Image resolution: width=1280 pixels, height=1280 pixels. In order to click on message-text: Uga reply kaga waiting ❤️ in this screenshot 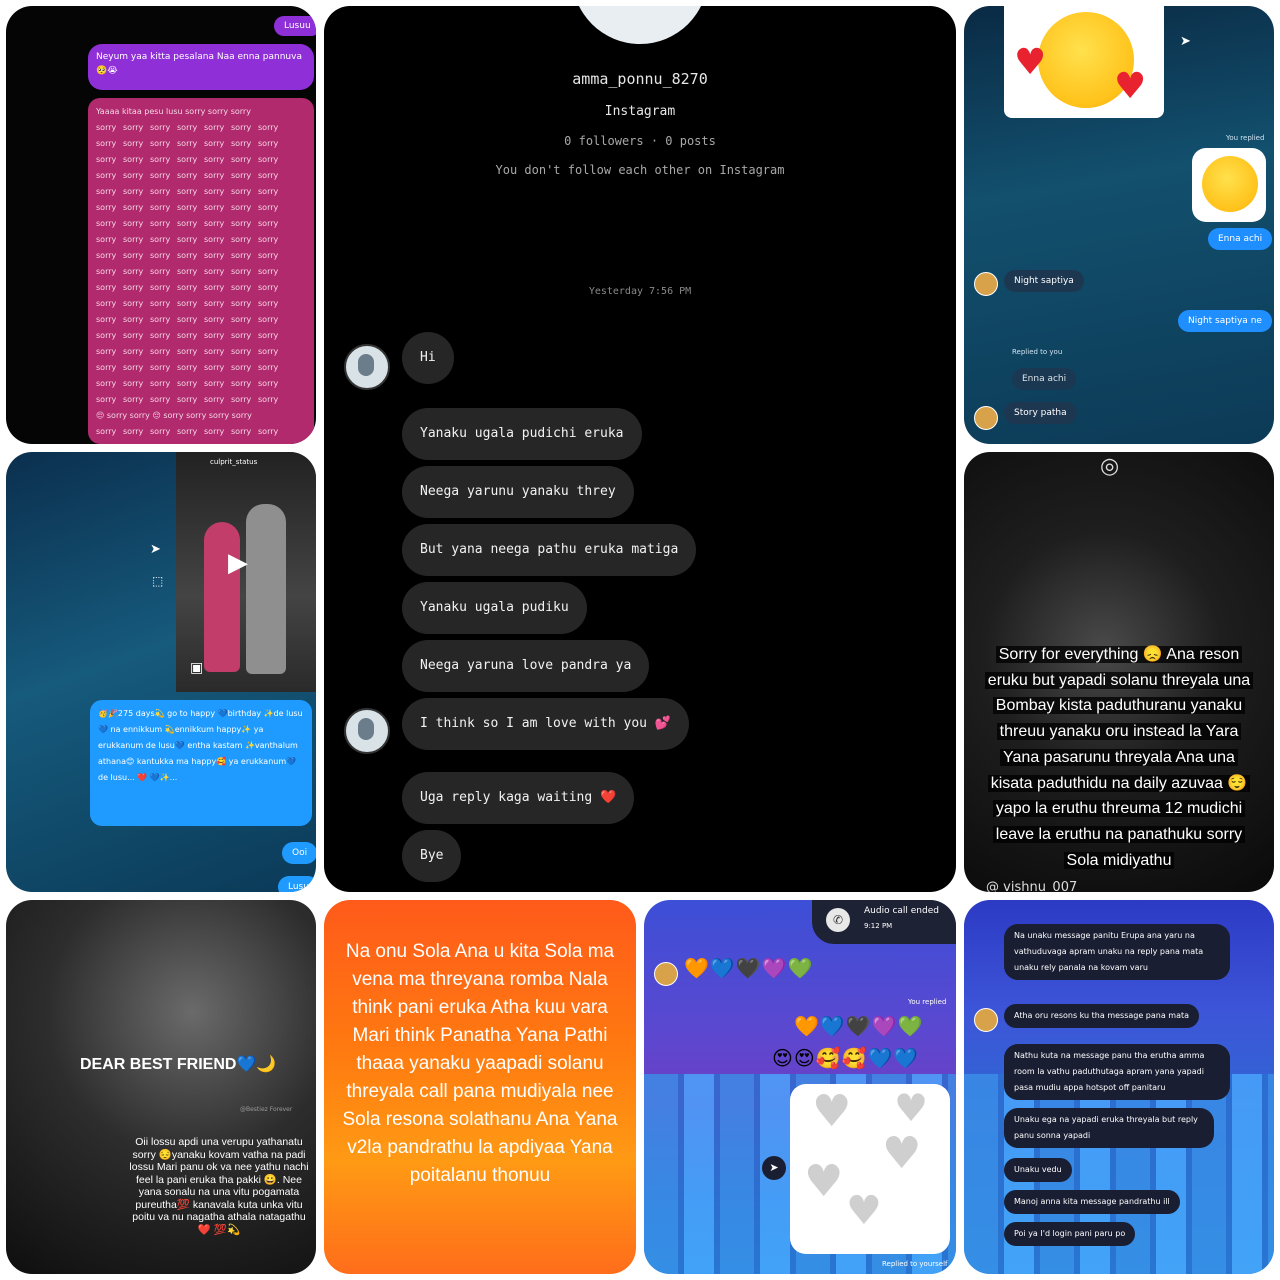, I will do `click(518, 797)`.